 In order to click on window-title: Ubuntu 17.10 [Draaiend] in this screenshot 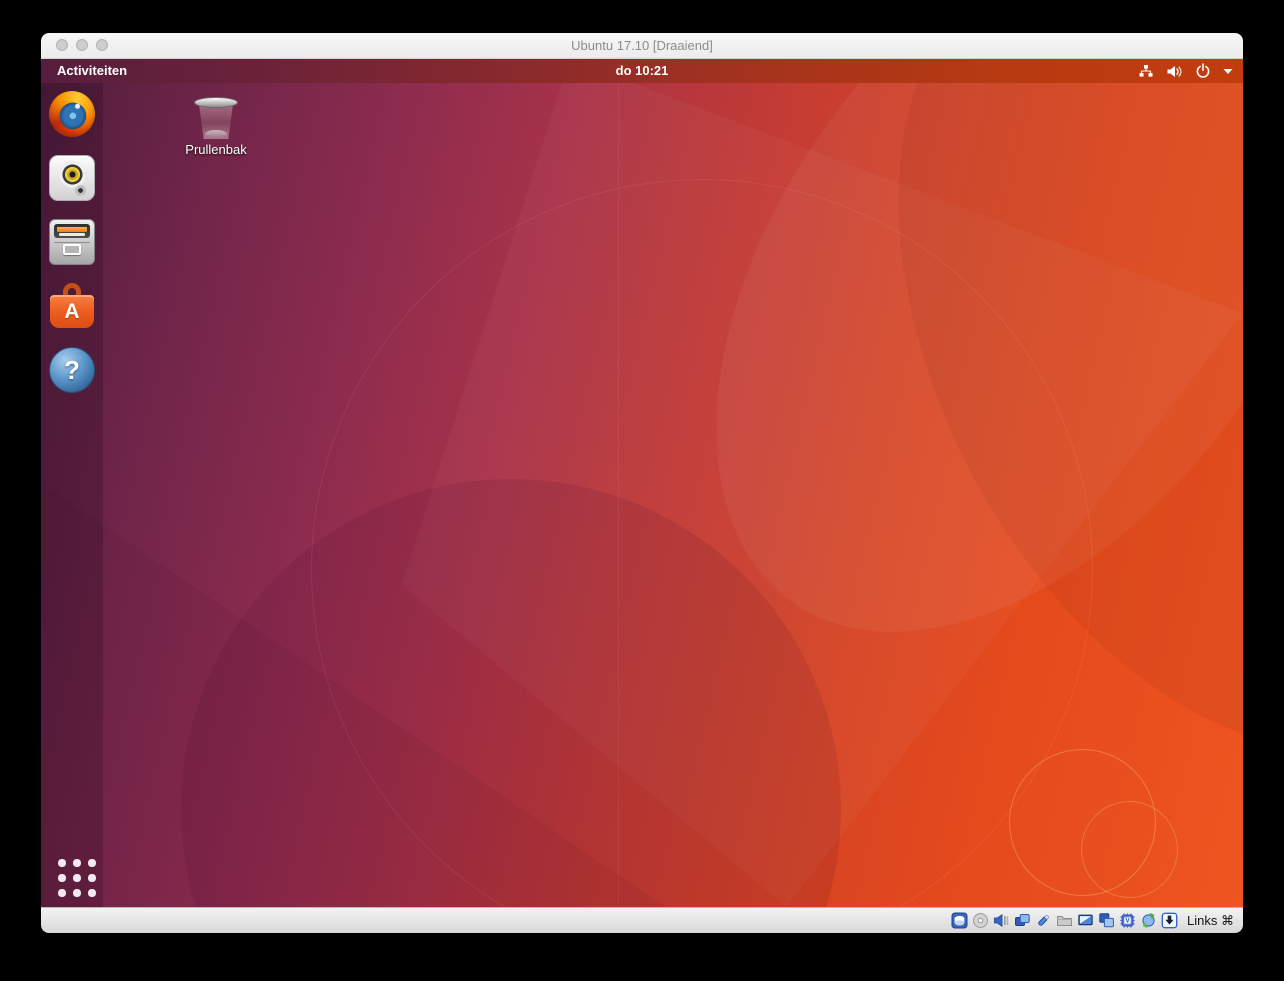, I will do `click(642, 45)`.